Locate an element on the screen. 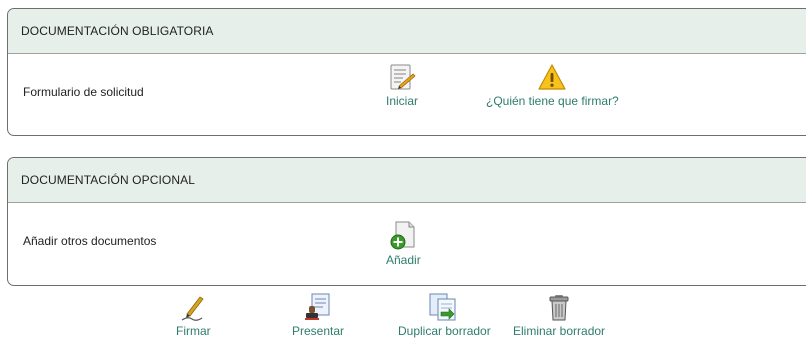 This screenshot has width=806, height=342. sign-button: Firmar is located at coordinates (193, 315).